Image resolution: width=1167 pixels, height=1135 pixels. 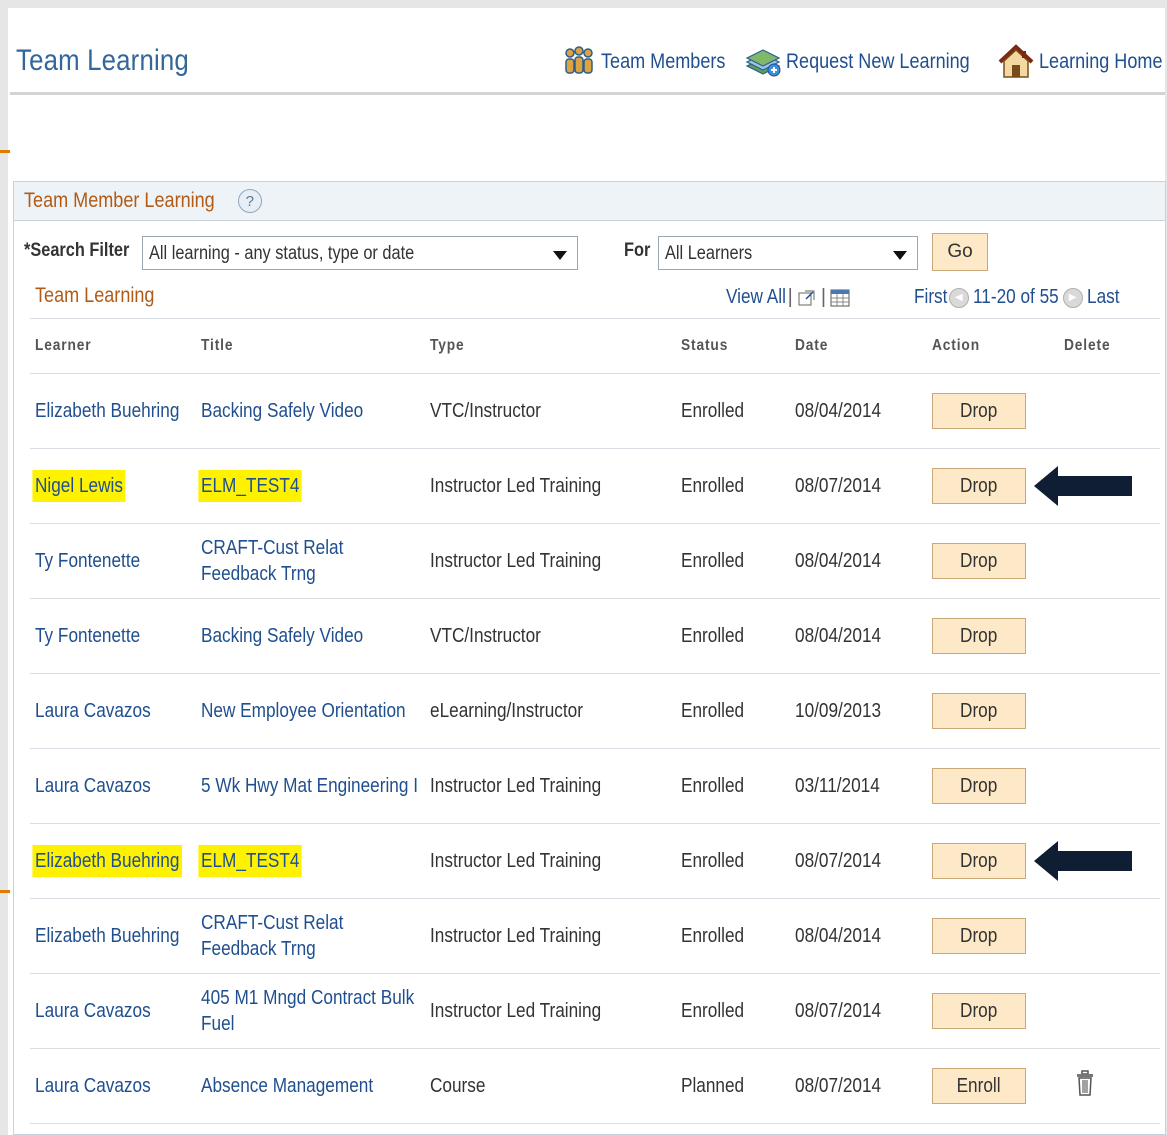 I want to click on go-button-label: Go, so click(x=960, y=251).